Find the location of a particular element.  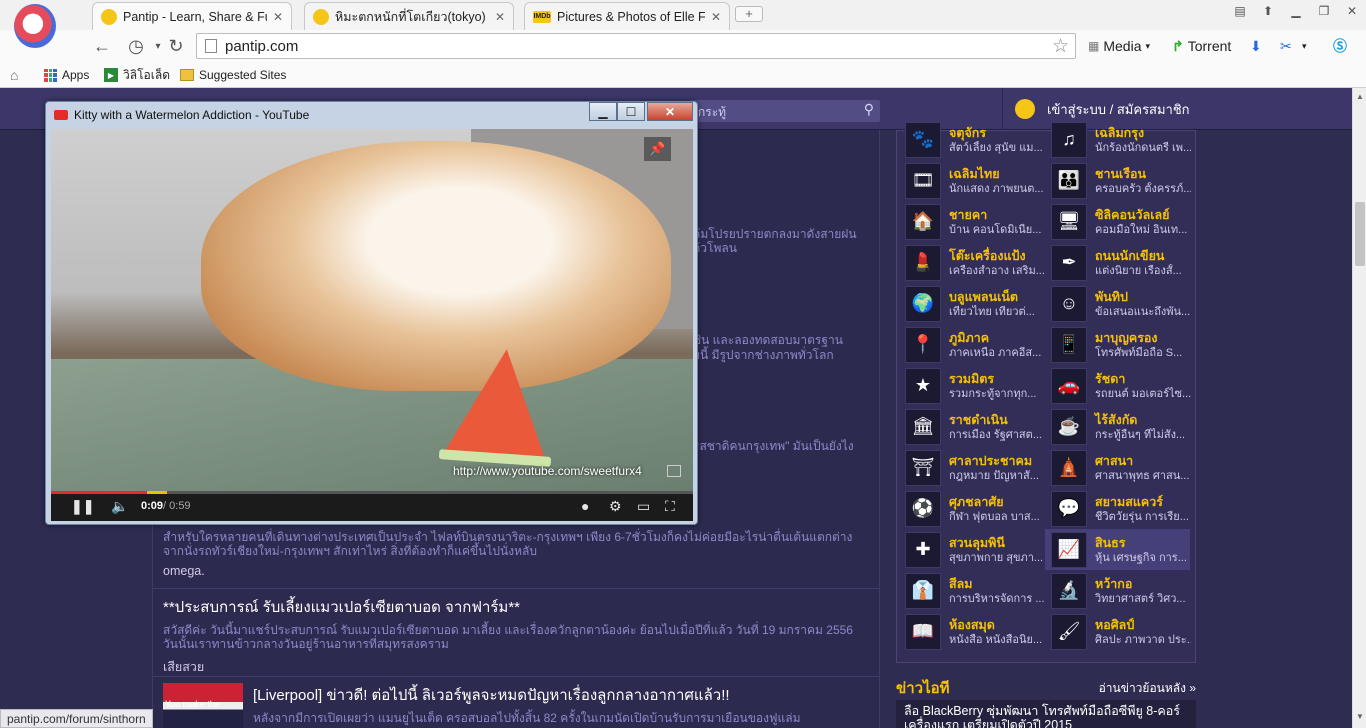

pause-icon: ❚❚ is located at coordinates (82, 506).